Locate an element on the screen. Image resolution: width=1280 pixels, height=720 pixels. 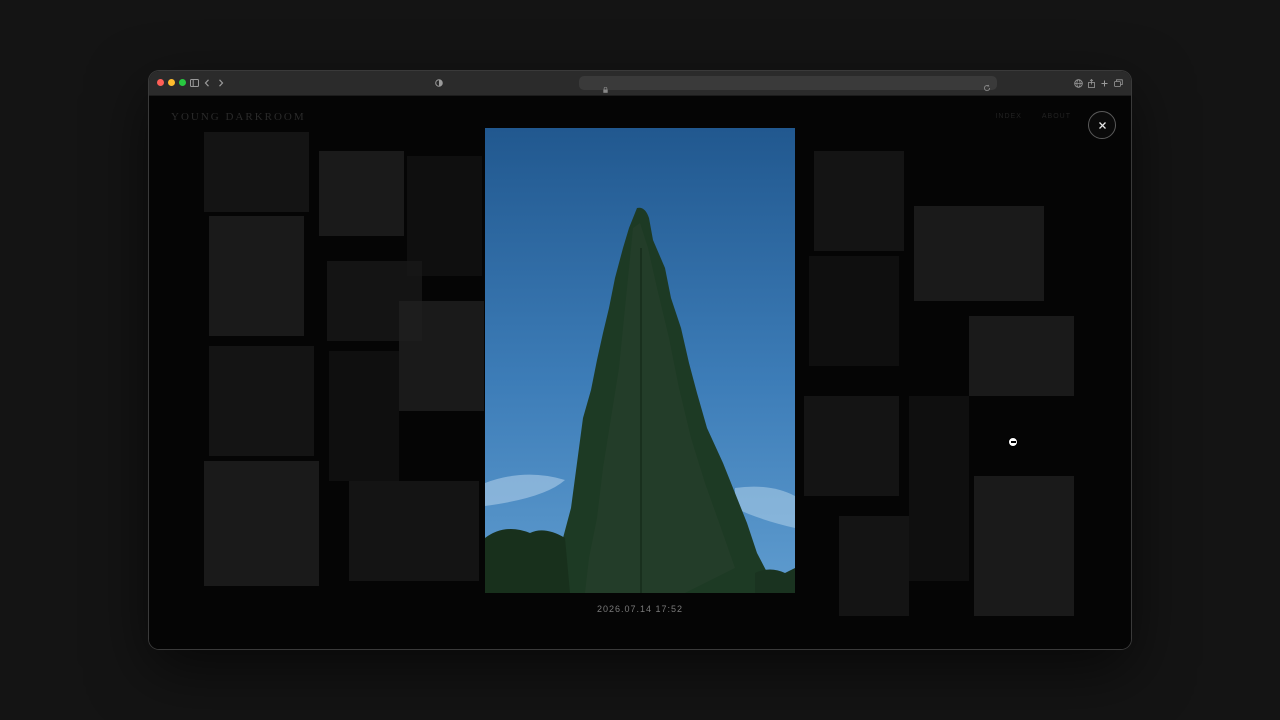
globe-icon is located at coordinates (1078, 83).